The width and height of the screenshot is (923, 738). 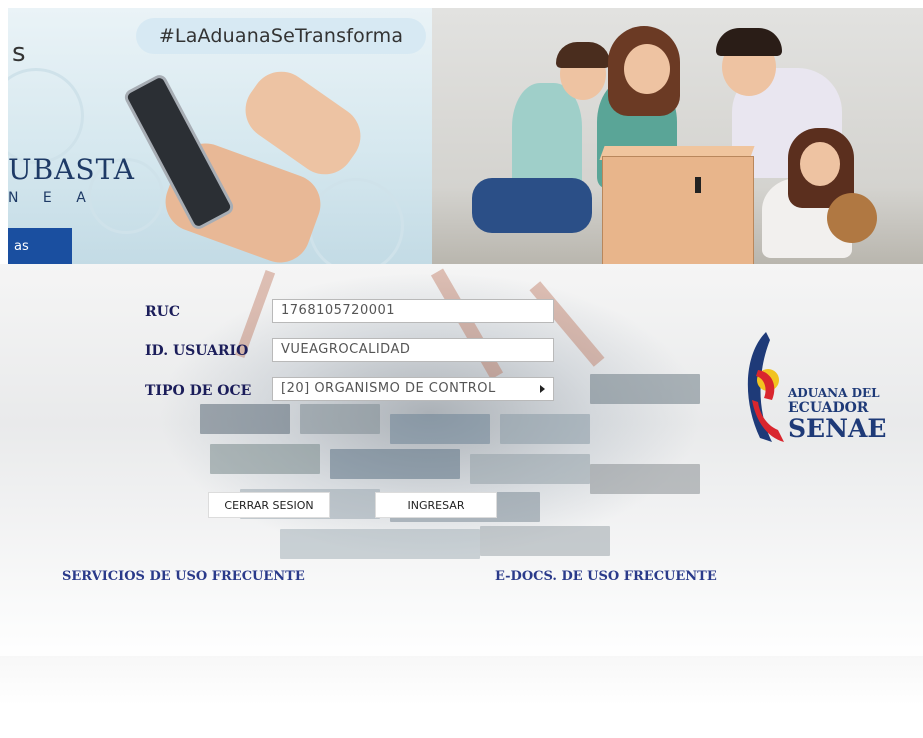 What do you see at coordinates (198, 391) in the screenshot?
I see `tipo-oce-label: TIPO DE OCE` at bounding box center [198, 391].